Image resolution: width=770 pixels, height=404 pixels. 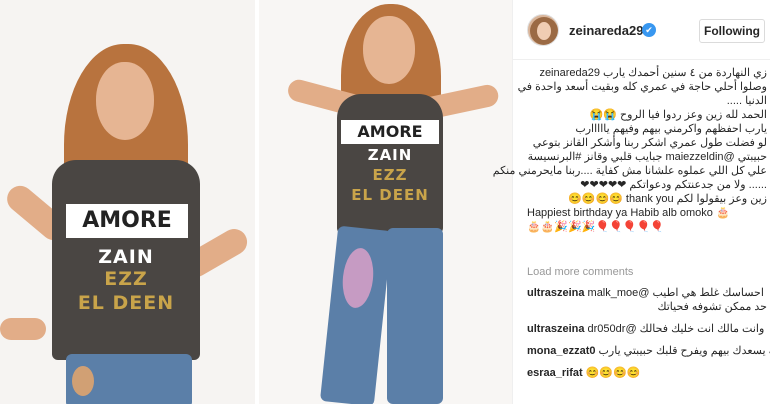 I want to click on caption-line: Happiest birthday ya Habib alb omoko 🎂, so click(x=628, y=213).